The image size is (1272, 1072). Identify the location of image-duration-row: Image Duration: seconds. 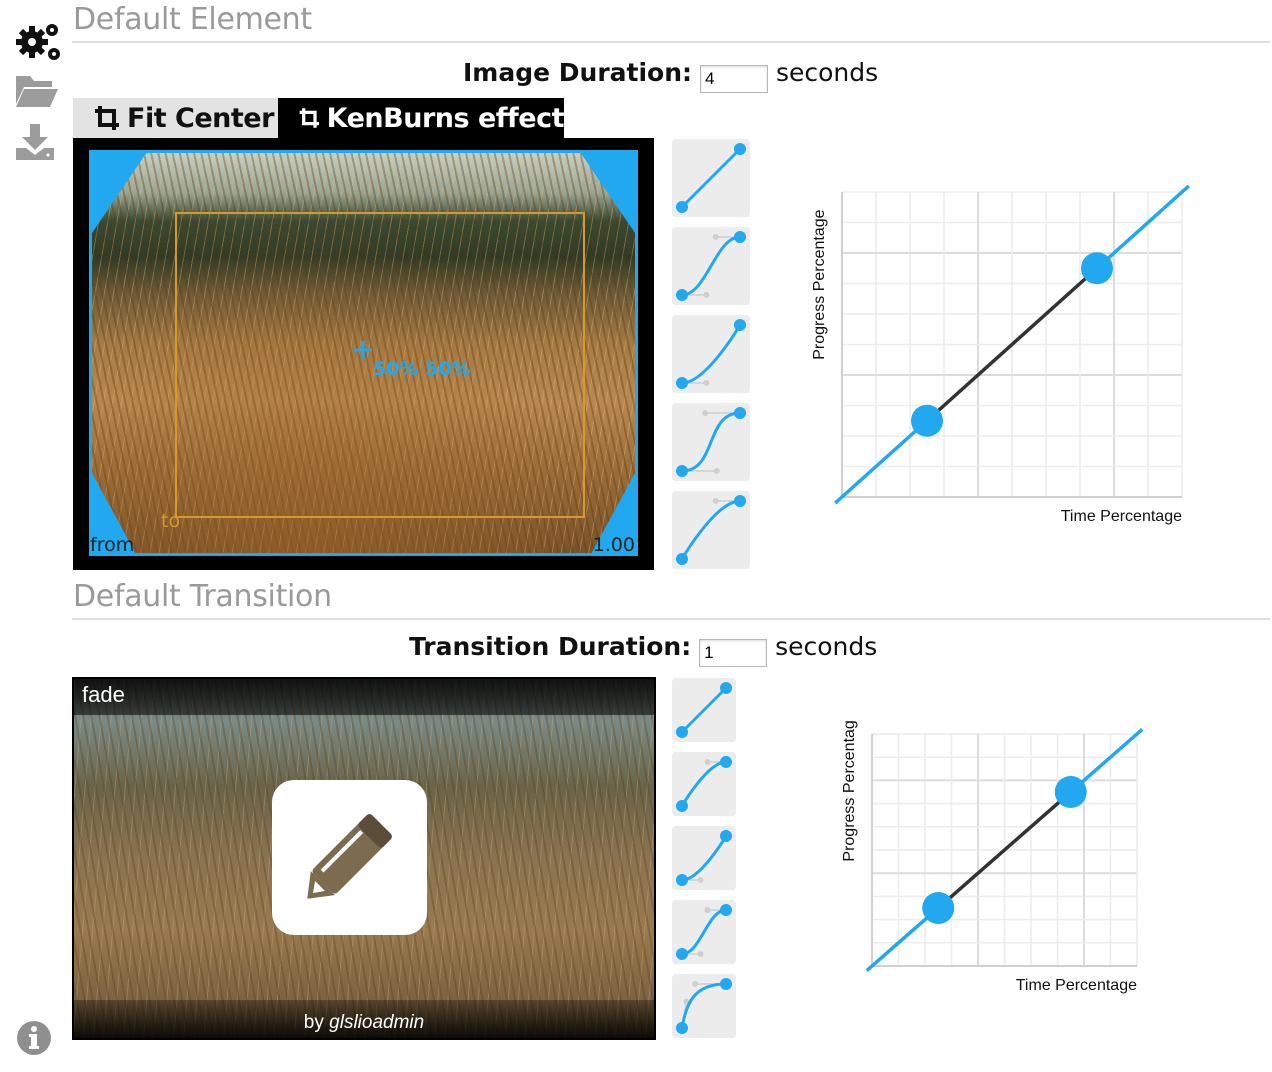
(671, 75).